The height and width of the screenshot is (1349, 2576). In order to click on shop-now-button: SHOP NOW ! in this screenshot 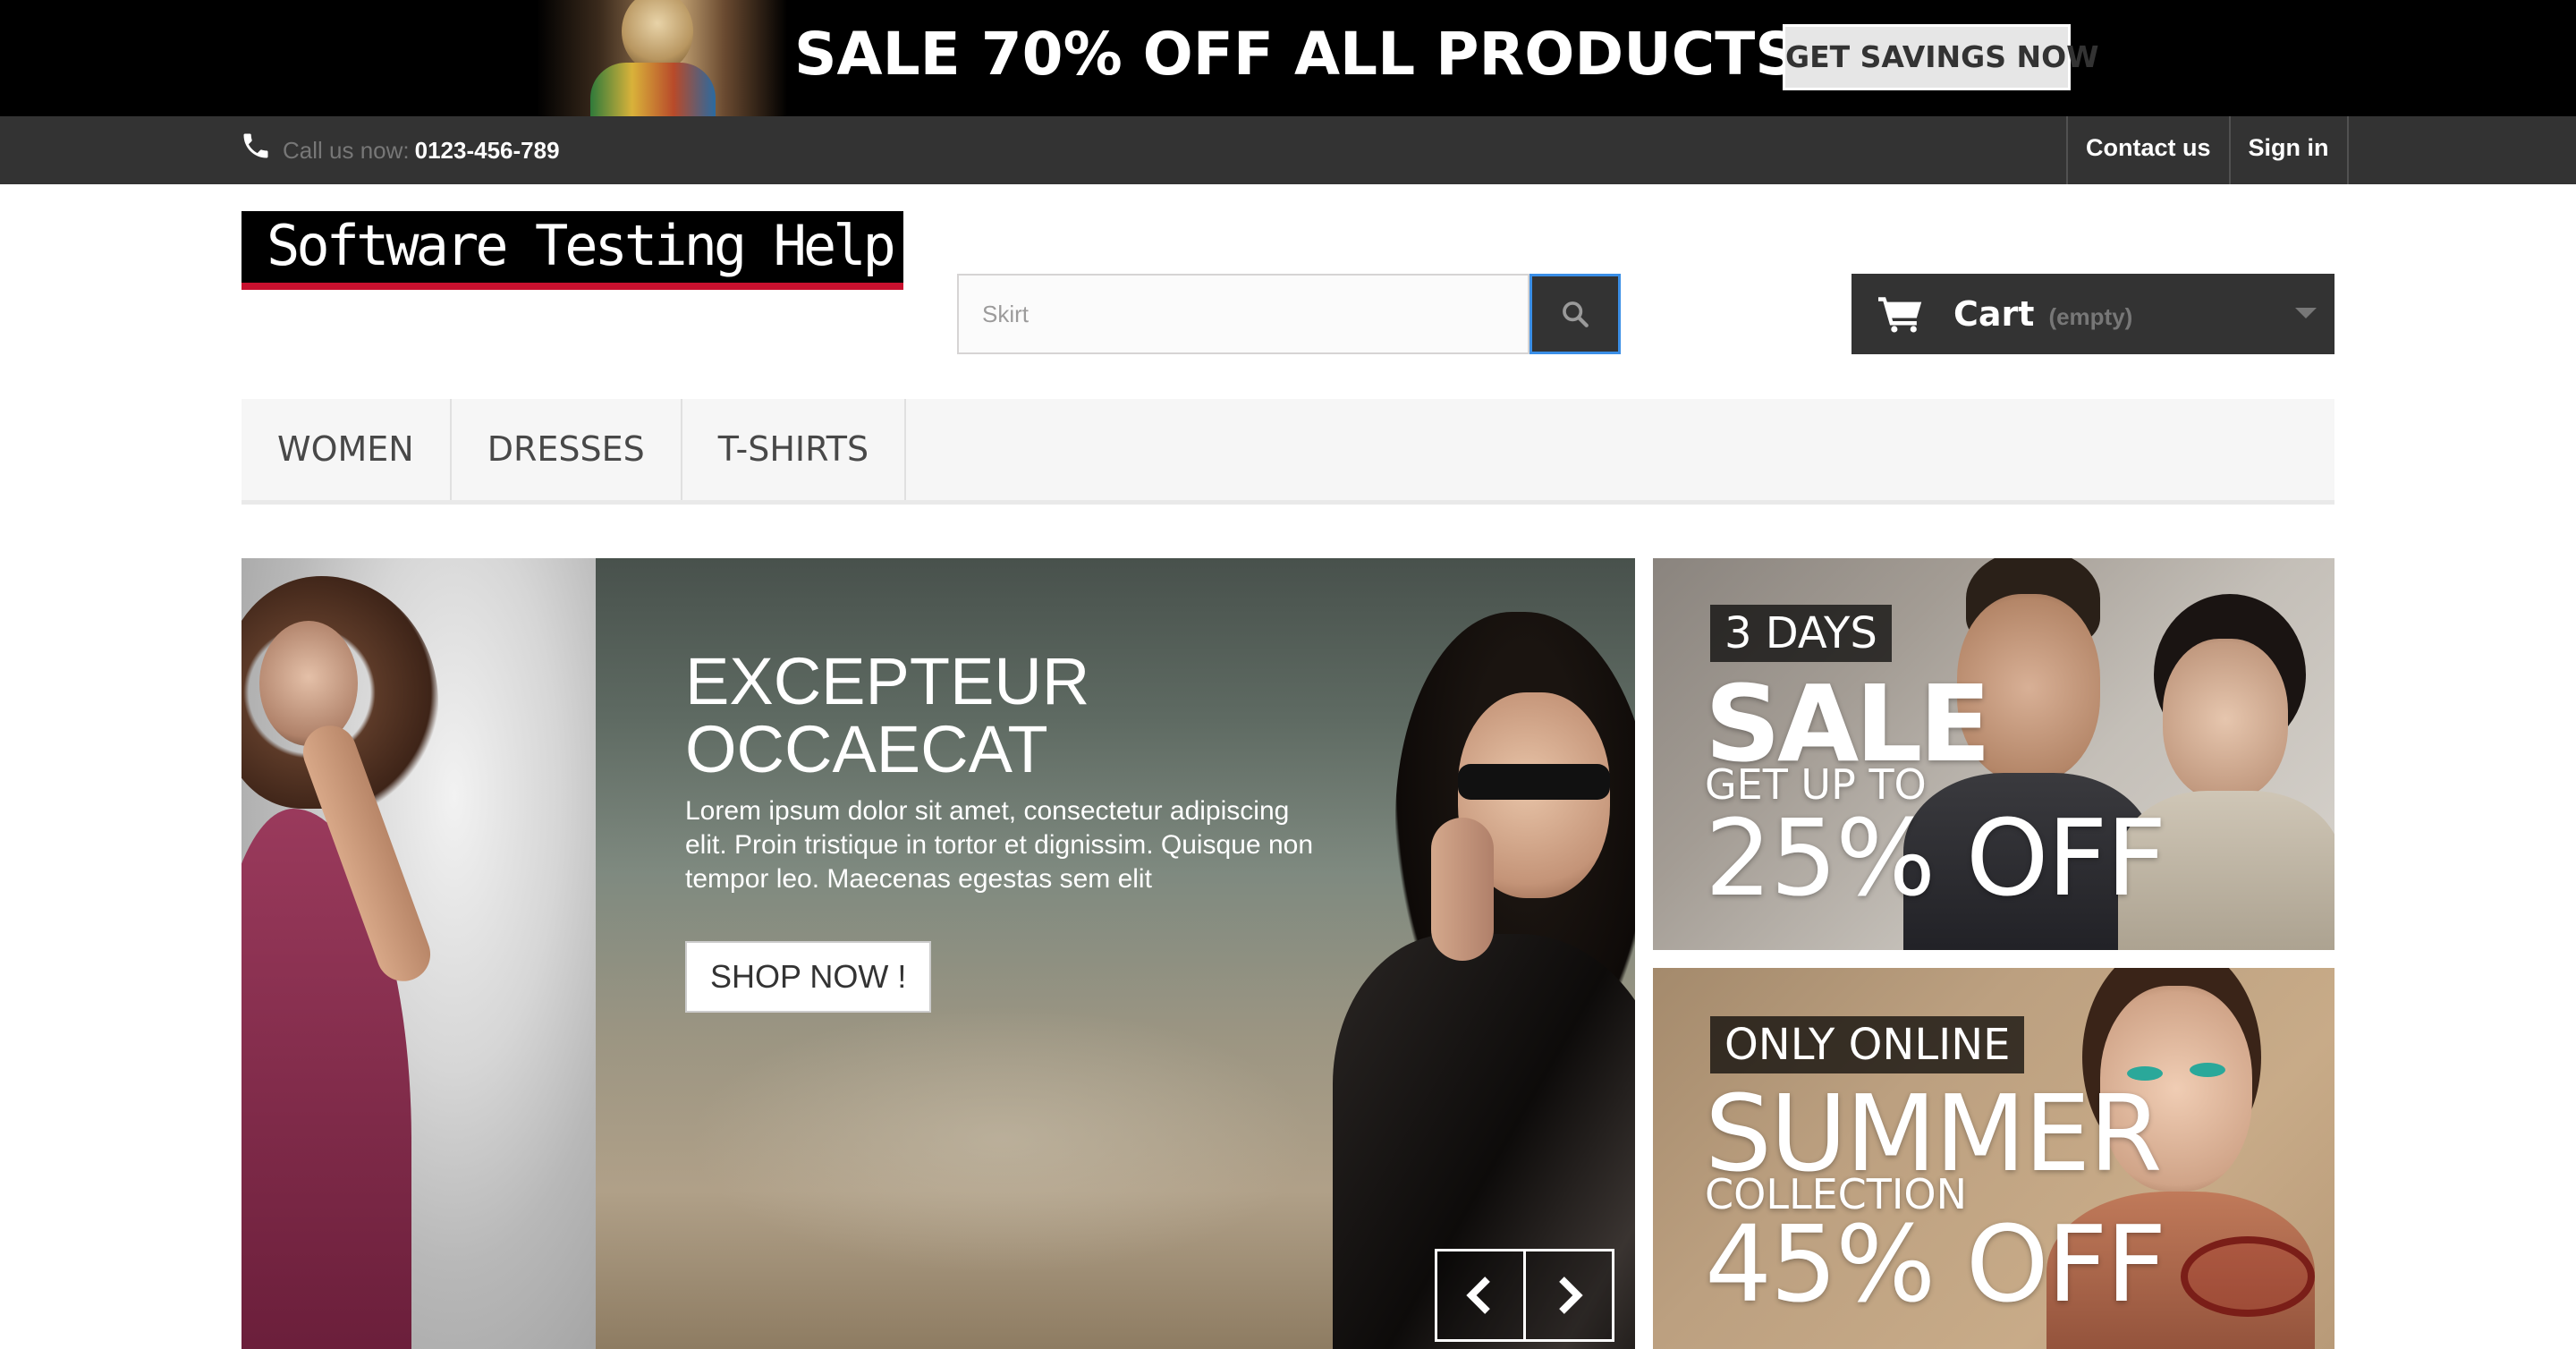, I will do `click(808, 977)`.